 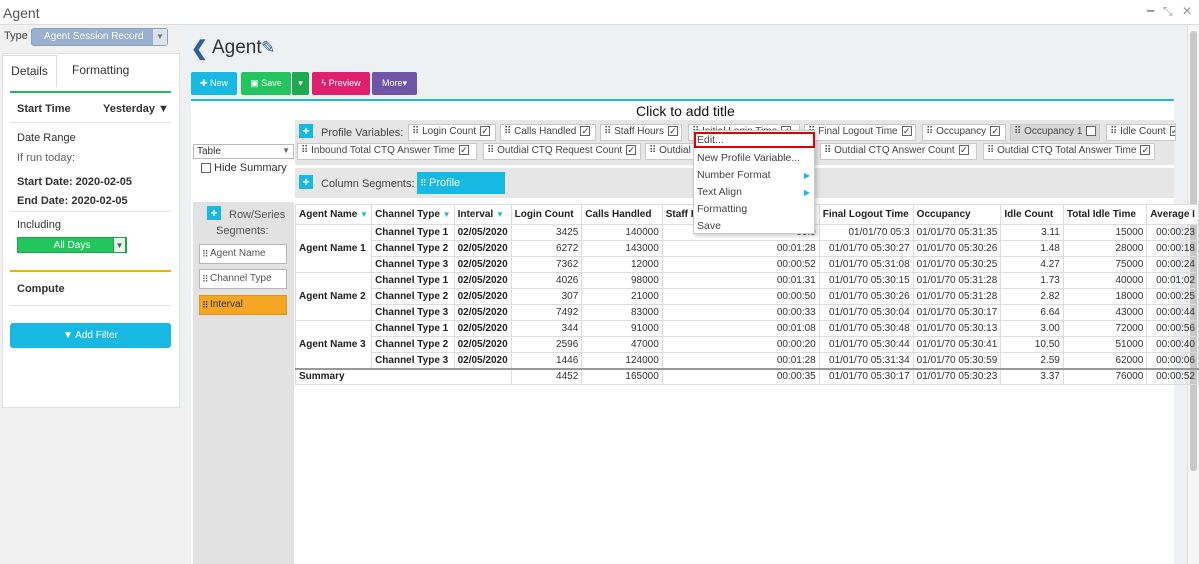 What do you see at coordinates (1172, 344) in the screenshot?
I see `table-cell: 00:00:40` at bounding box center [1172, 344].